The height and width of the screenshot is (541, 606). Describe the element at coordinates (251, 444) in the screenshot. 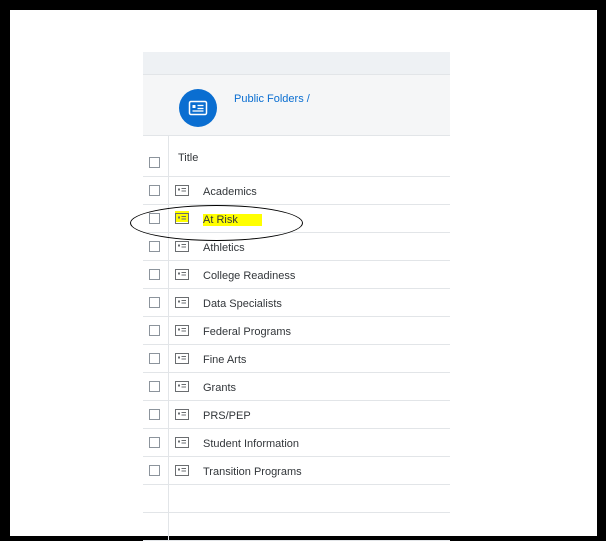

I see `folder-name-link: Student Information` at that location.